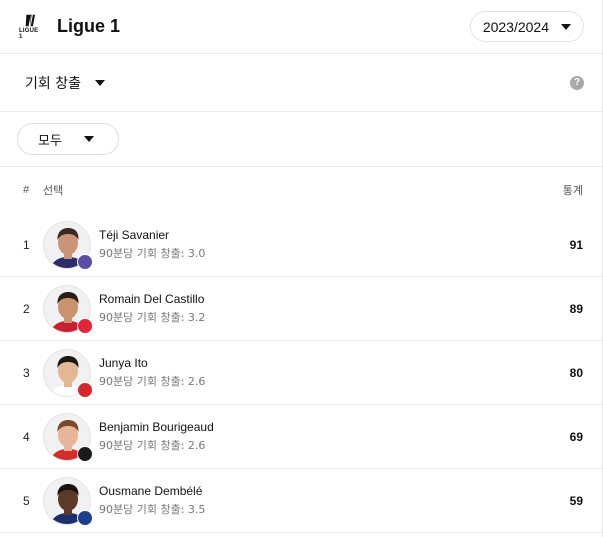  I want to click on filter-label: 모두, so click(50, 141).